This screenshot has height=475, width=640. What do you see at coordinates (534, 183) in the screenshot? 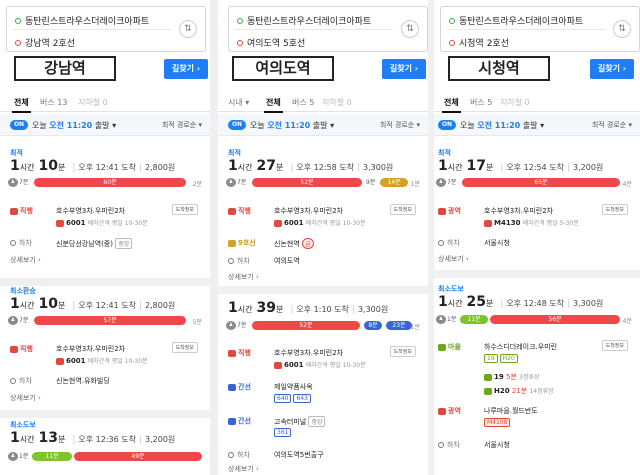
I see `route-segment-bar: ♟ 7분 65분 4분` at bounding box center [534, 183].